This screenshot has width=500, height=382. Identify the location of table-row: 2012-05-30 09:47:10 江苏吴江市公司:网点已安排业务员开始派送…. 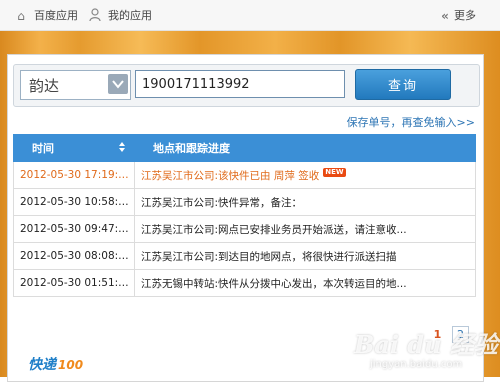
(244, 229).